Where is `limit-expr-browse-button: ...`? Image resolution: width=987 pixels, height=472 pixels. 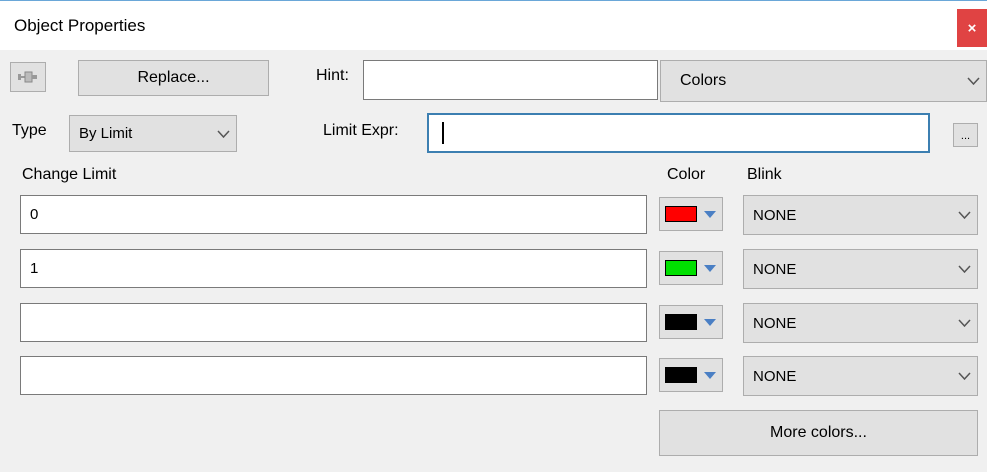 limit-expr-browse-button: ... is located at coordinates (965, 135).